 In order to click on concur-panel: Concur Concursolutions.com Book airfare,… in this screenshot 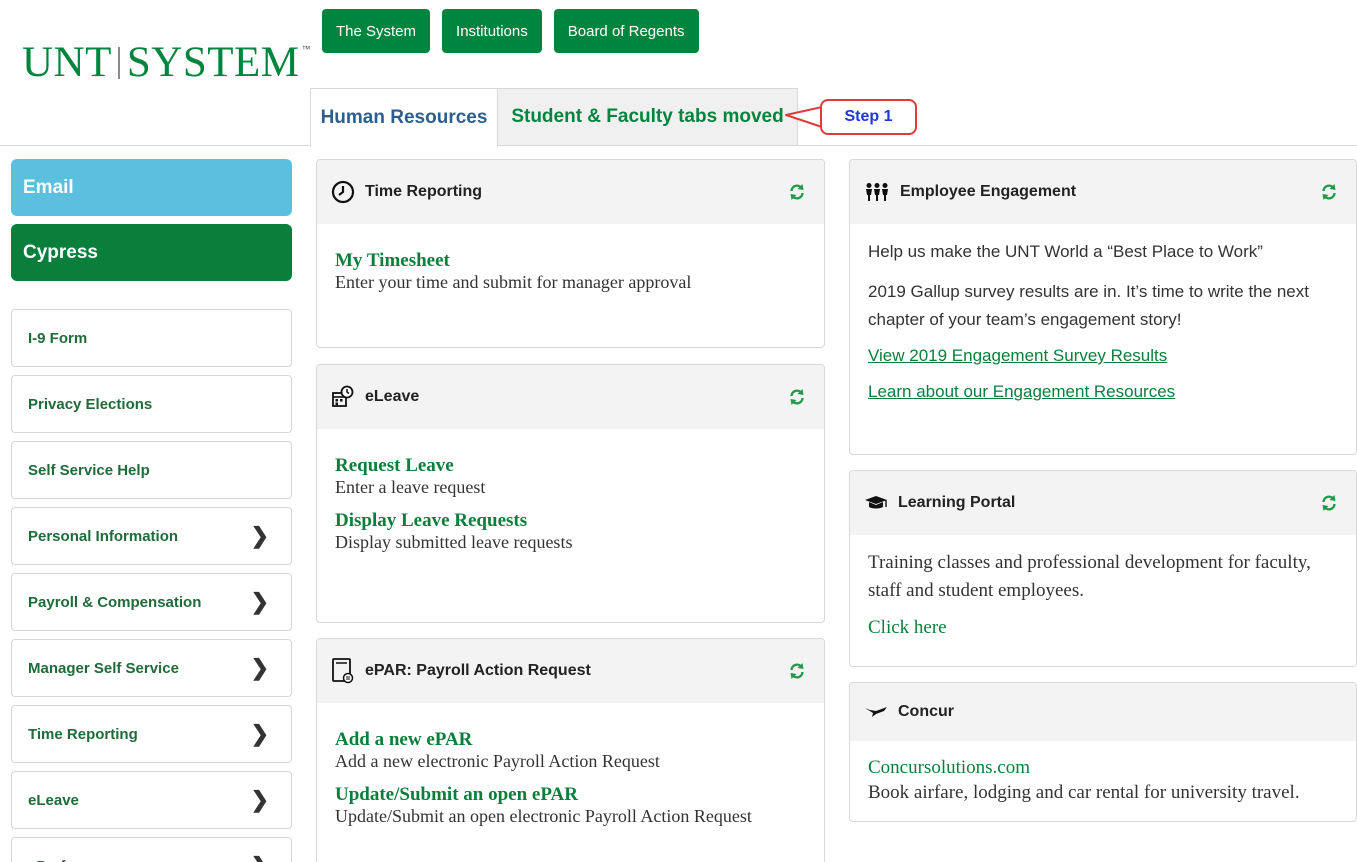, I will do `click(1103, 752)`.